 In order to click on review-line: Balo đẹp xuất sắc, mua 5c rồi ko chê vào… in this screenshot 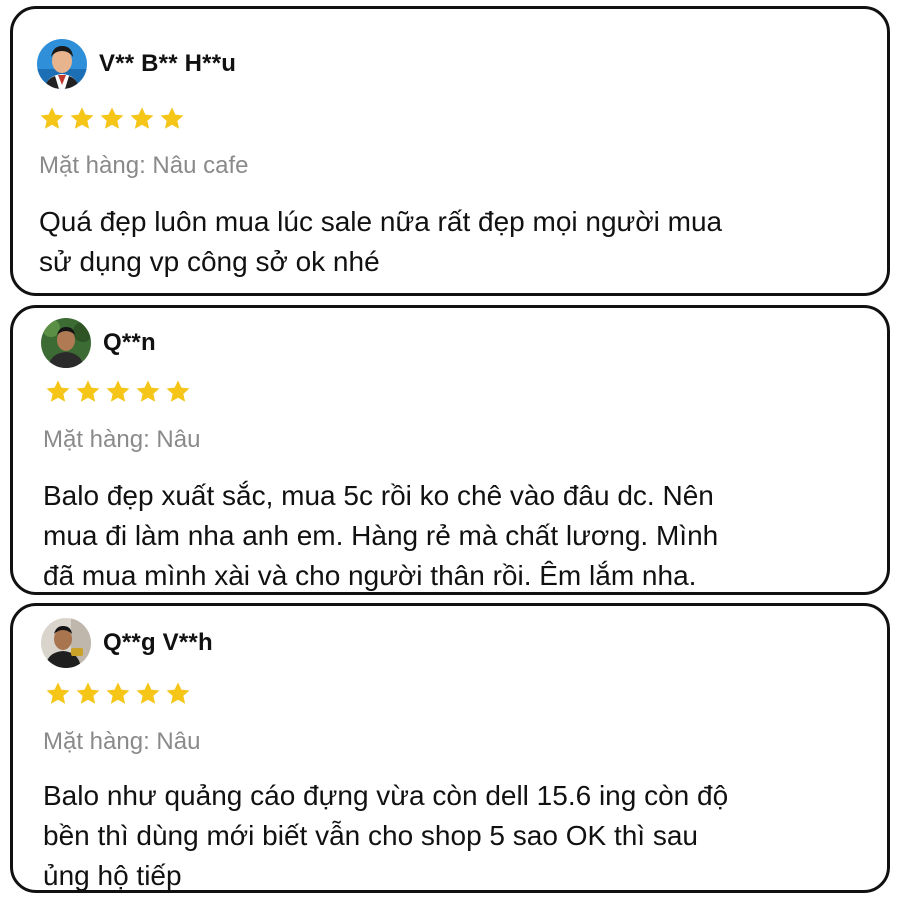, I will do `click(378, 495)`.